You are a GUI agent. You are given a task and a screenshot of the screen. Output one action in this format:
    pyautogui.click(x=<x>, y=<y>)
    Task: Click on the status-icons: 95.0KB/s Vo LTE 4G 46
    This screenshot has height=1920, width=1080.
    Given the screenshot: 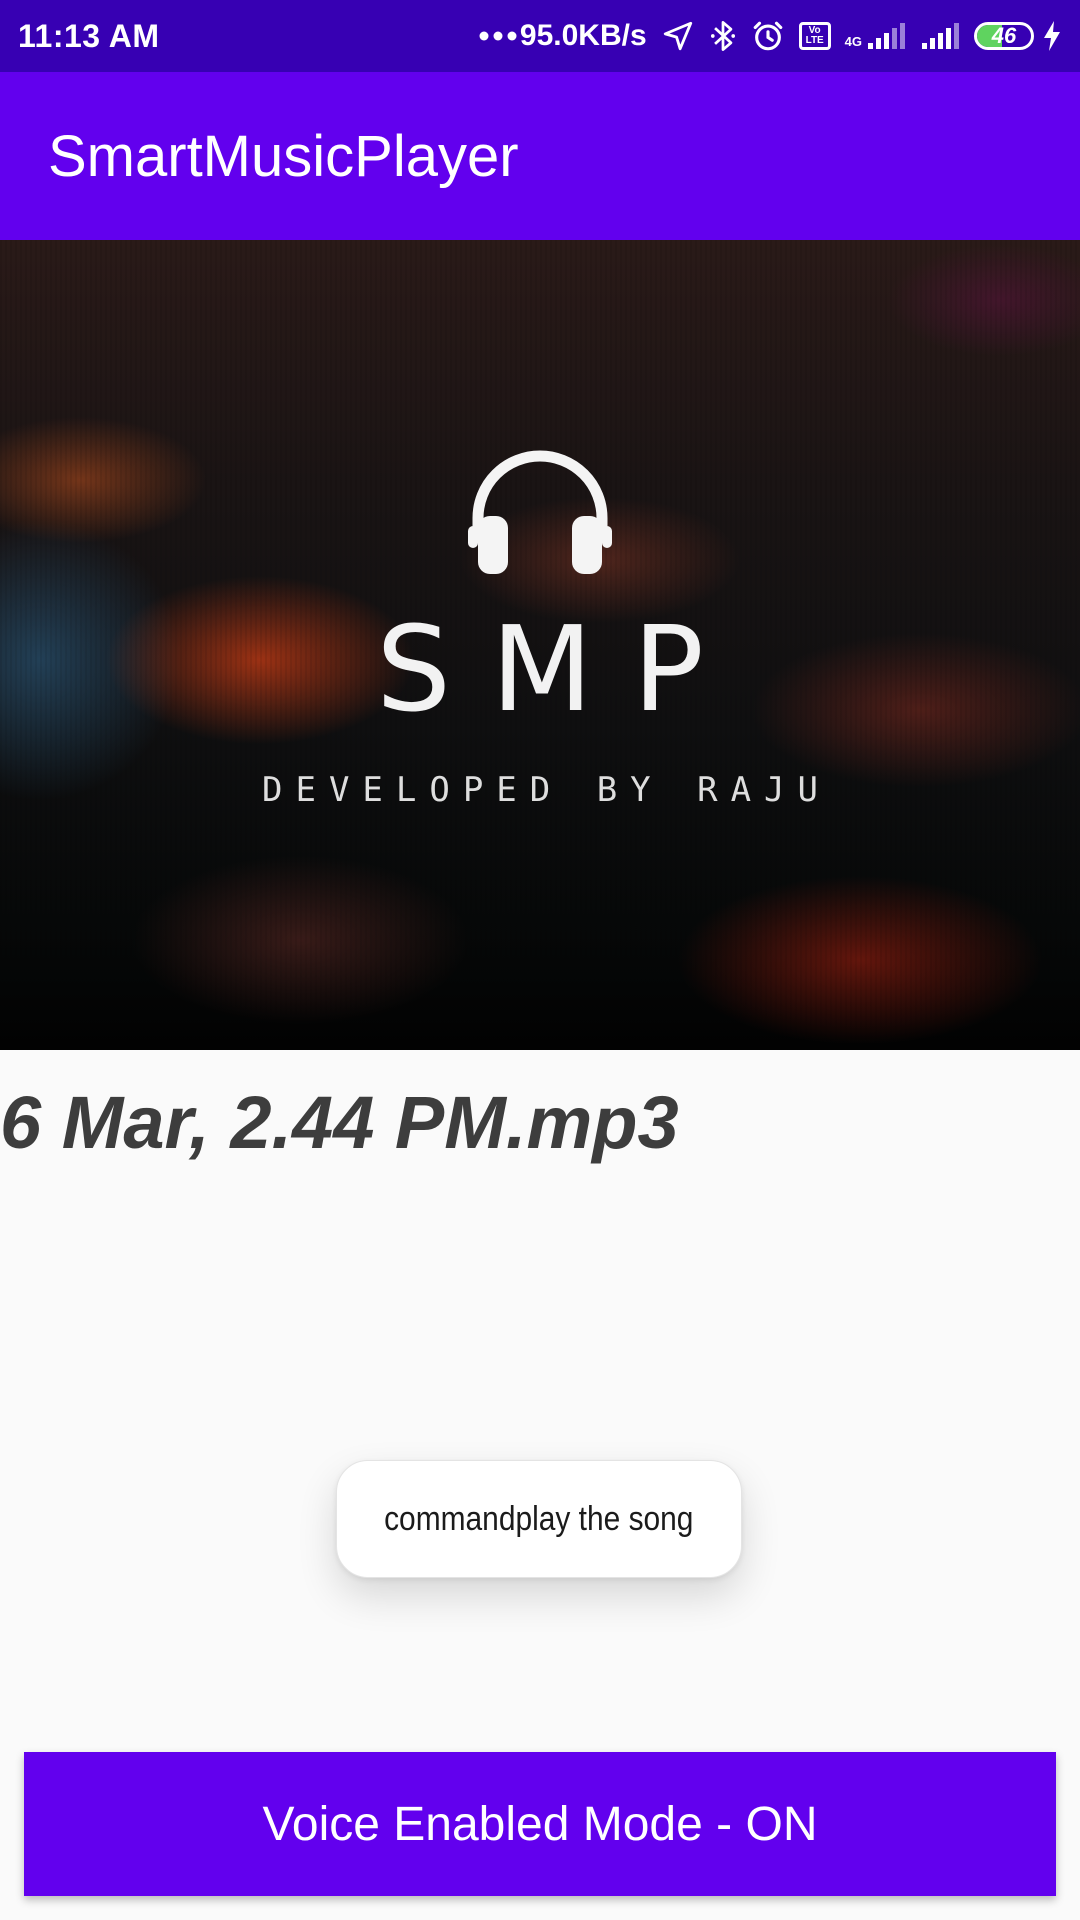 What is the action you would take?
    pyautogui.click(x=770, y=36)
    